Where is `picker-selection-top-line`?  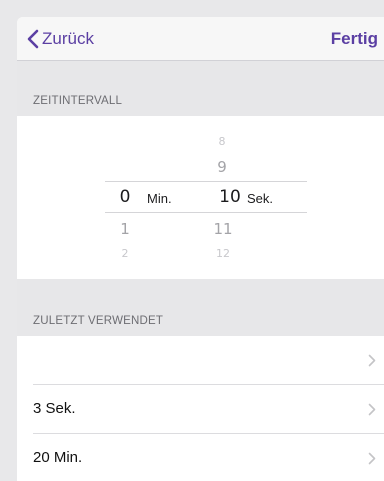 picker-selection-top-line is located at coordinates (206, 181).